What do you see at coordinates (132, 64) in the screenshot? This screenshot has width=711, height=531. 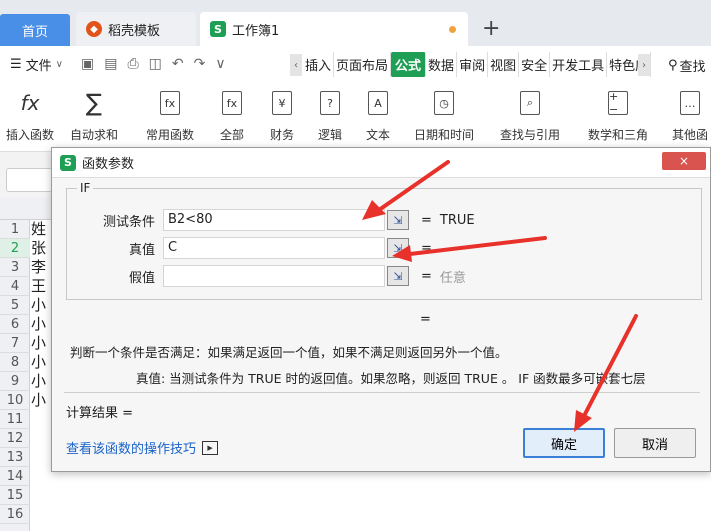 I see `print-icon: ⎙` at bounding box center [132, 64].